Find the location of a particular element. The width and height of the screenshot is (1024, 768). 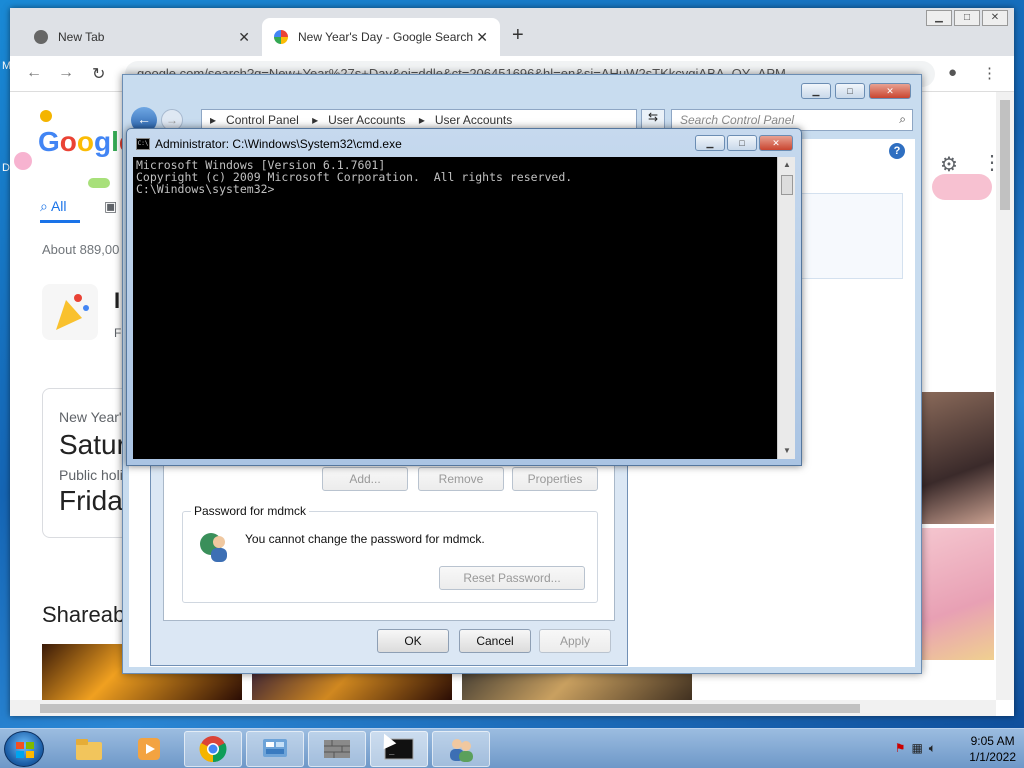

folder-icon is located at coordinates (89, 749).